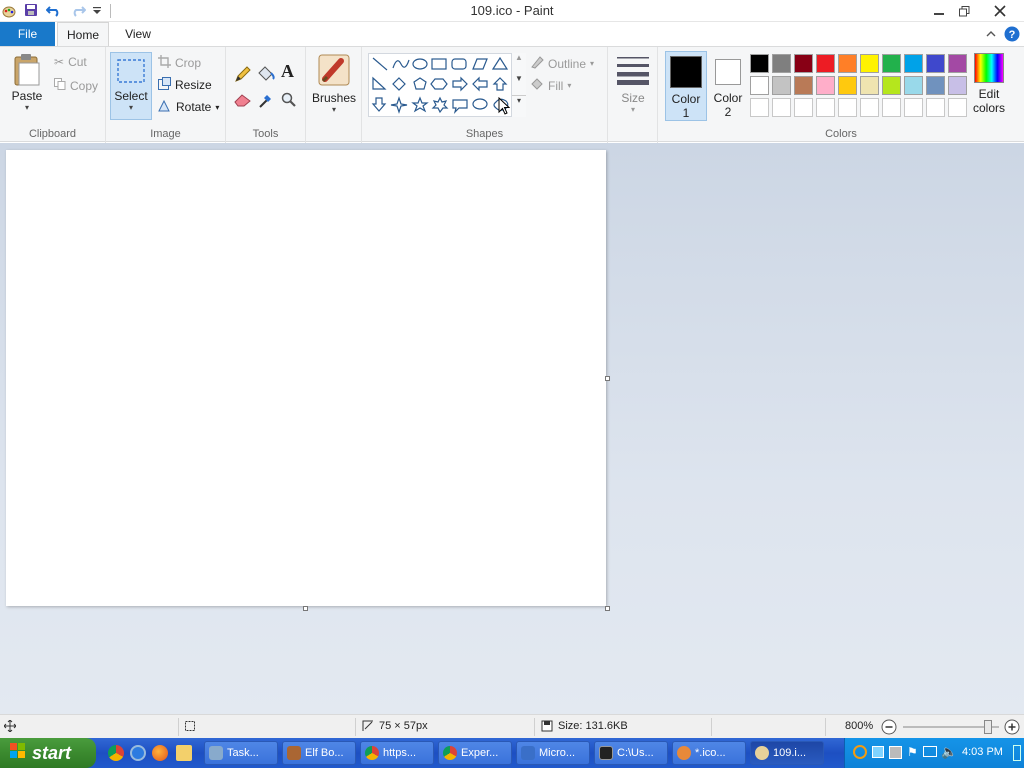 Image resolution: width=1024 pixels, height=768 pixels. I want to click on shapes-scrollbar: ▲ ▼ ▾, so click(518, 85).